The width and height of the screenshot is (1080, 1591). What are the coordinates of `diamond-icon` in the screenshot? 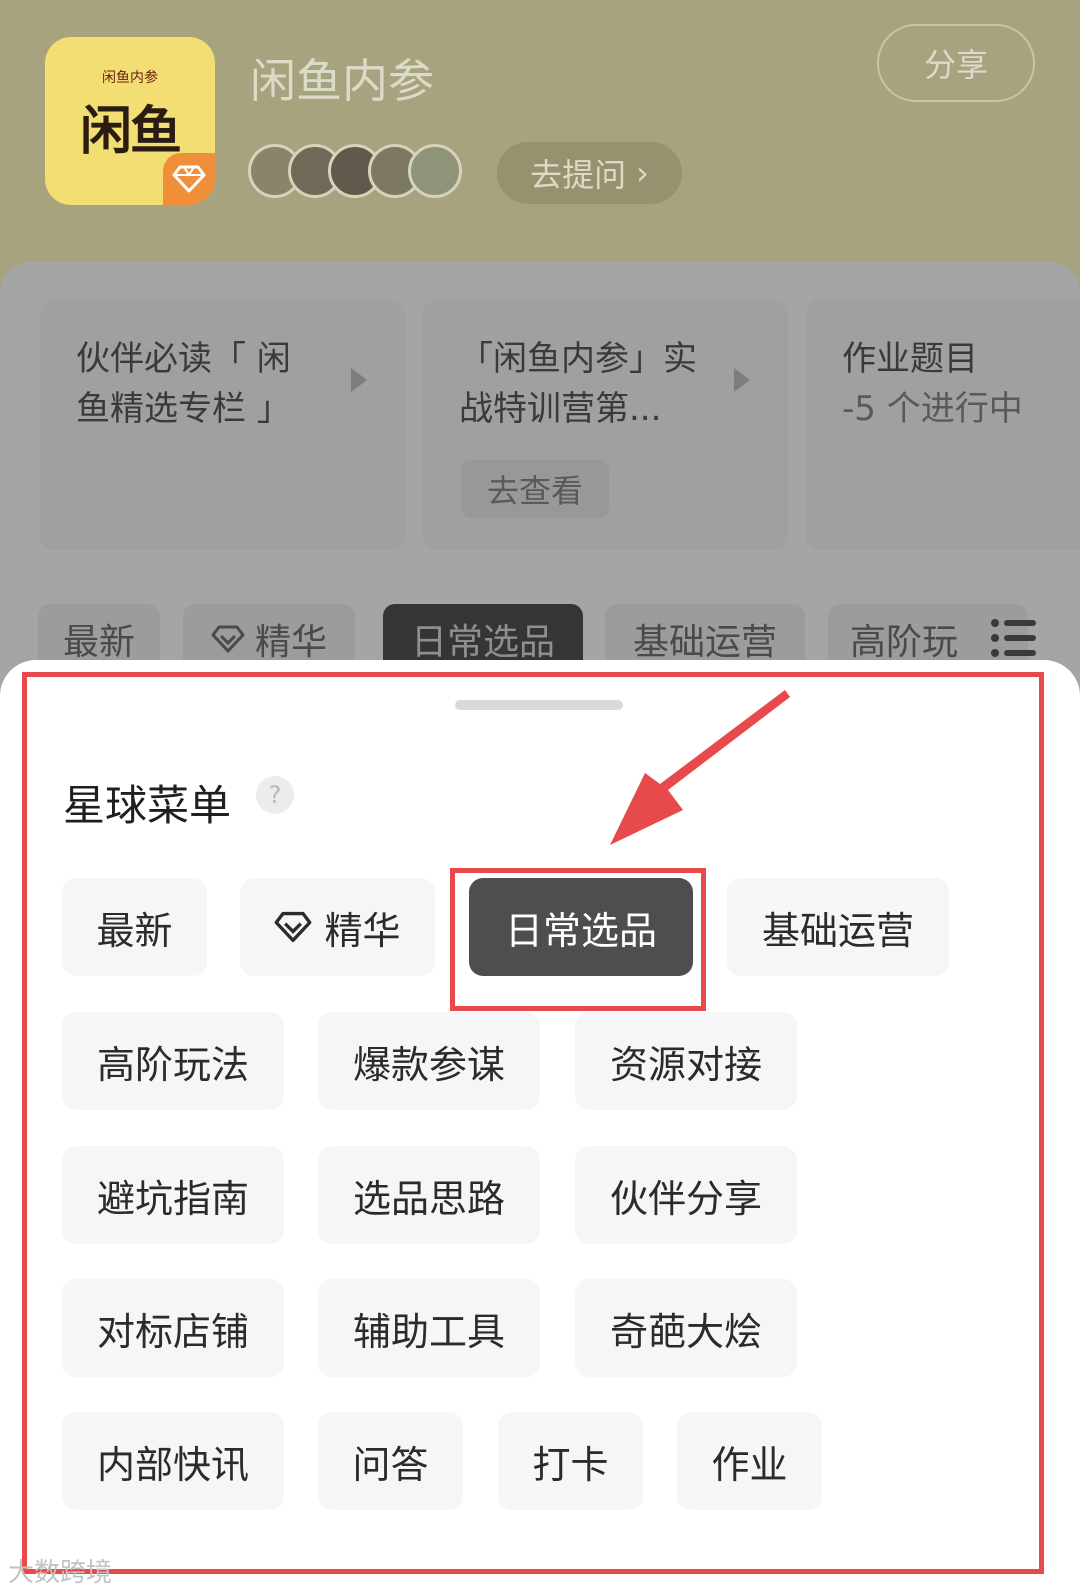 It's located at (228, 639).